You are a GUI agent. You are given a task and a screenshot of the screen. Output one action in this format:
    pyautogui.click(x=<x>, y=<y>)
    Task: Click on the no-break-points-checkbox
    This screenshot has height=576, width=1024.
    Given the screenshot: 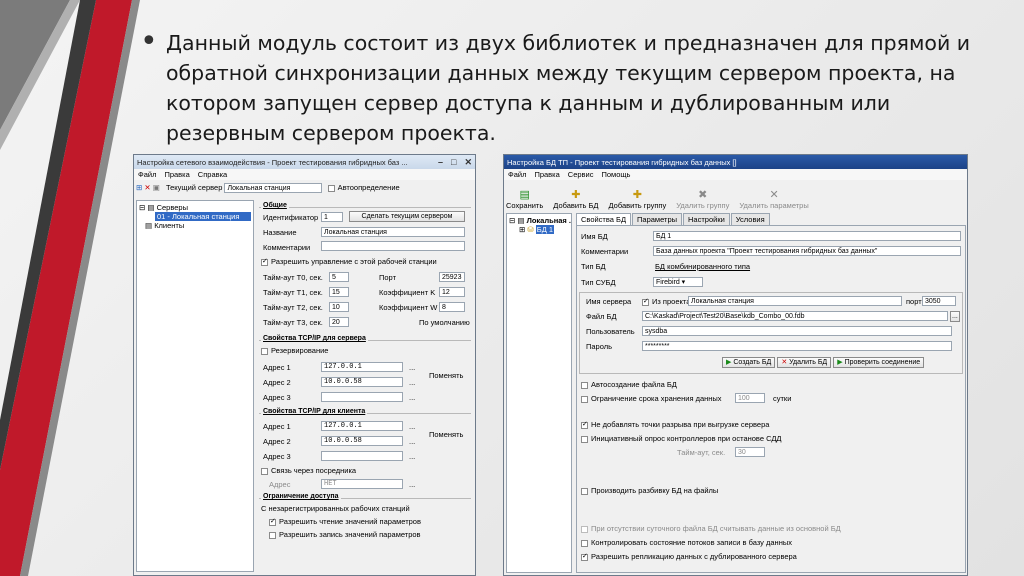 What is the action you would take?
    pyautogui.click(x=584, y=424)
    